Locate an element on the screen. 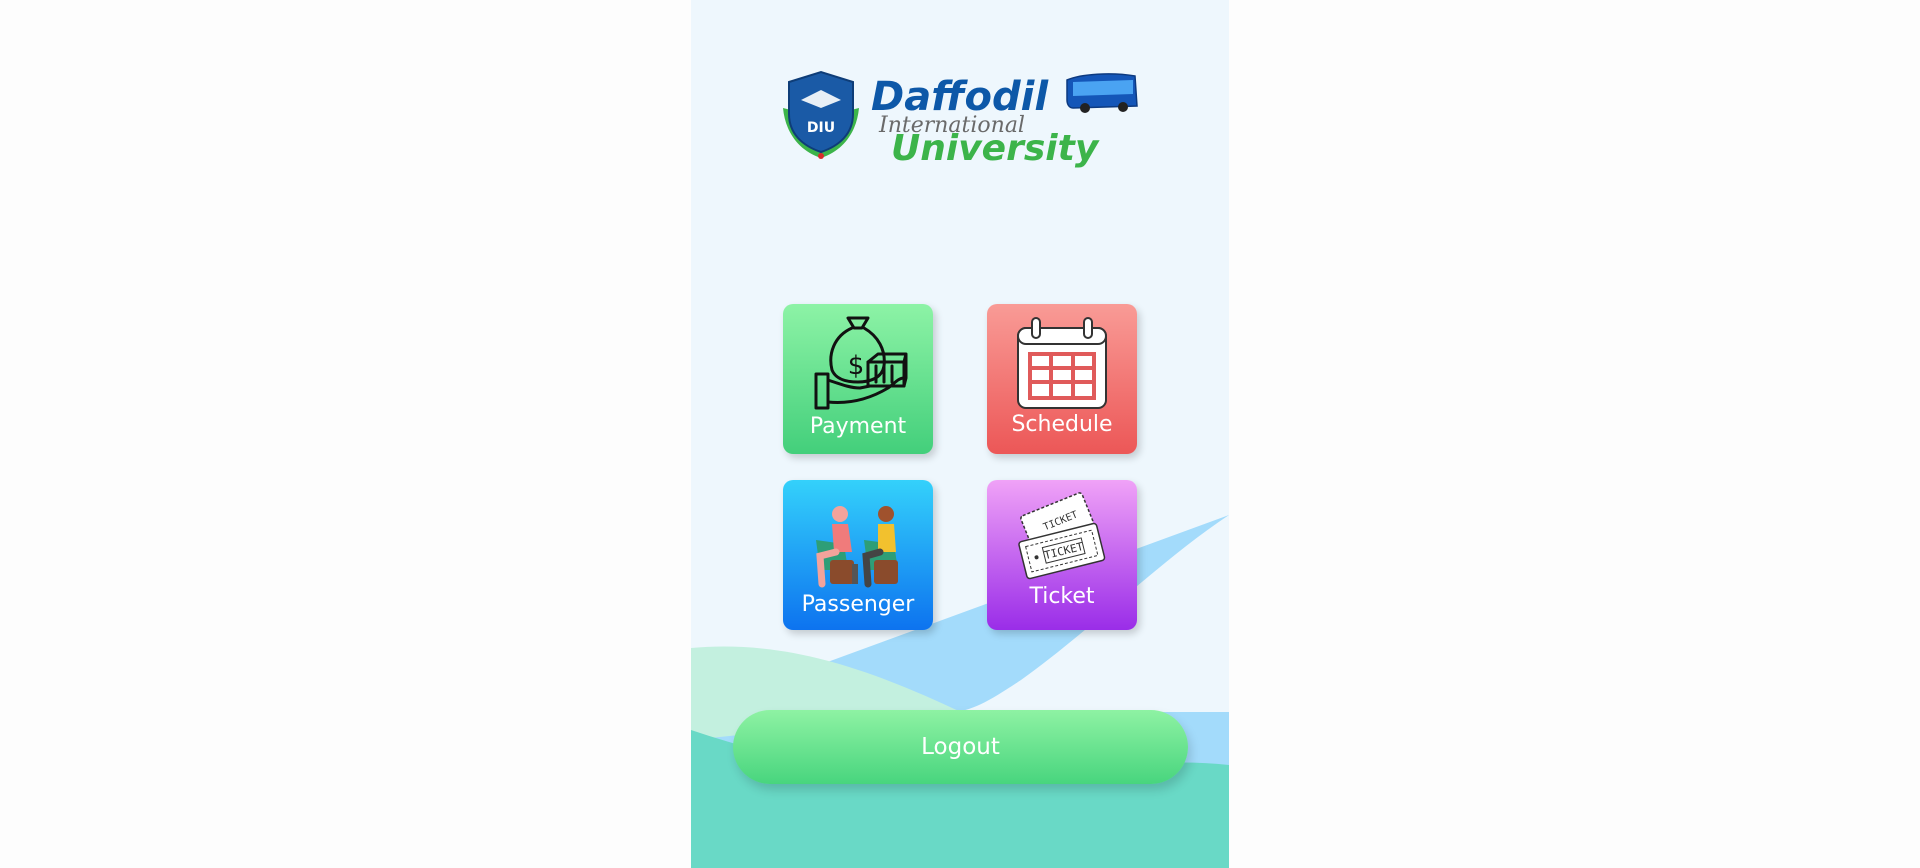  passenger-label: Passenger is located at coordinates (858, 604).